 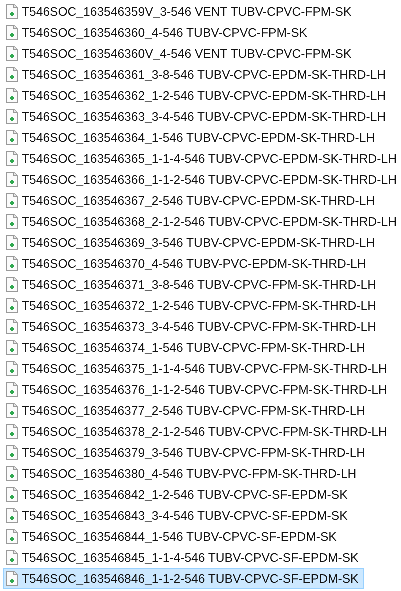 What do you see at coordinates (187, 263) in the screenshot?
I see `file-item: T546SOC_163546370_4-546 TUBV-PVC-EPDM-SK-THRD-LH` at bounding box center [187, 263].